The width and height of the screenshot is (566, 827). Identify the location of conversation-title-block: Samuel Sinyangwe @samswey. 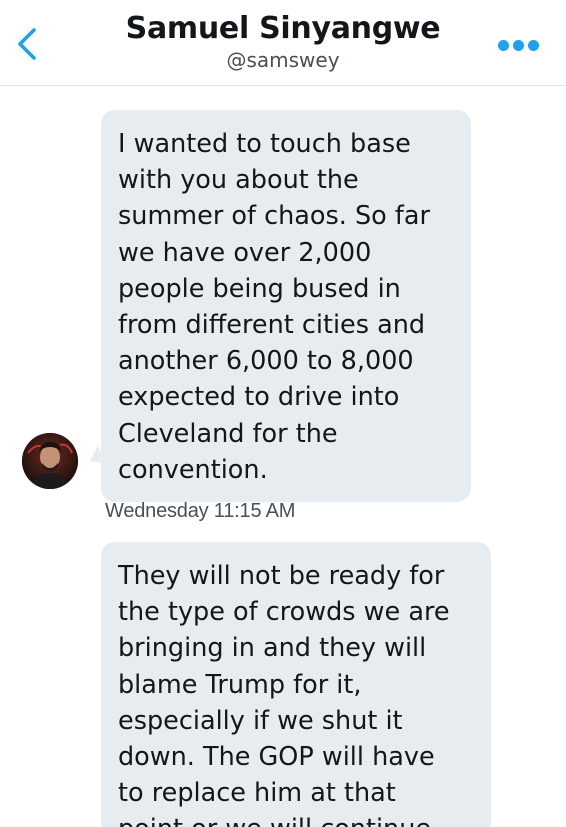
(283, 41).